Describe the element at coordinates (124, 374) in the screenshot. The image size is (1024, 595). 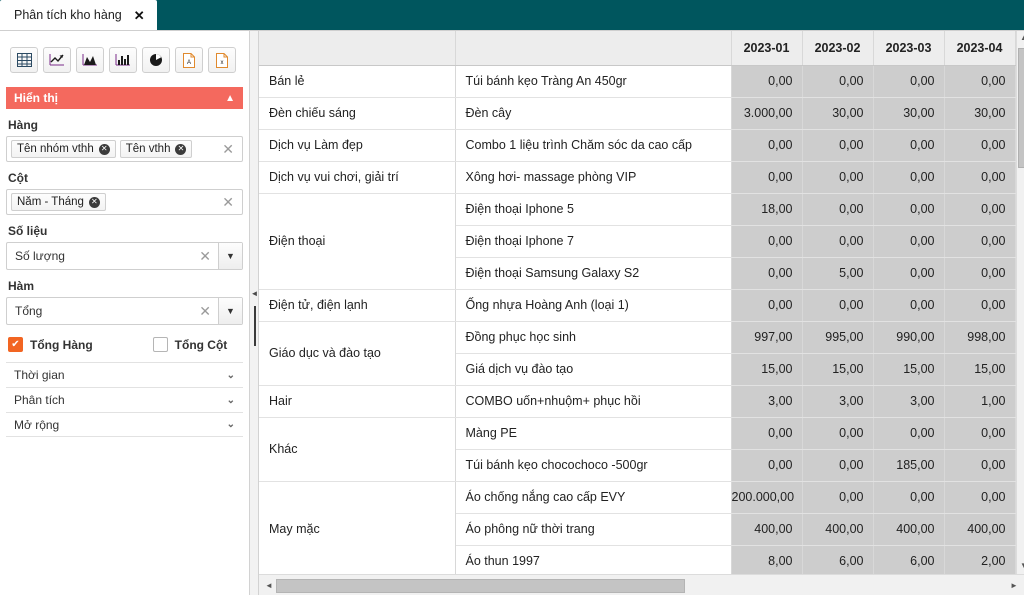
I see `accordion-thoi-gian: Thời gian ⌄` at that location.